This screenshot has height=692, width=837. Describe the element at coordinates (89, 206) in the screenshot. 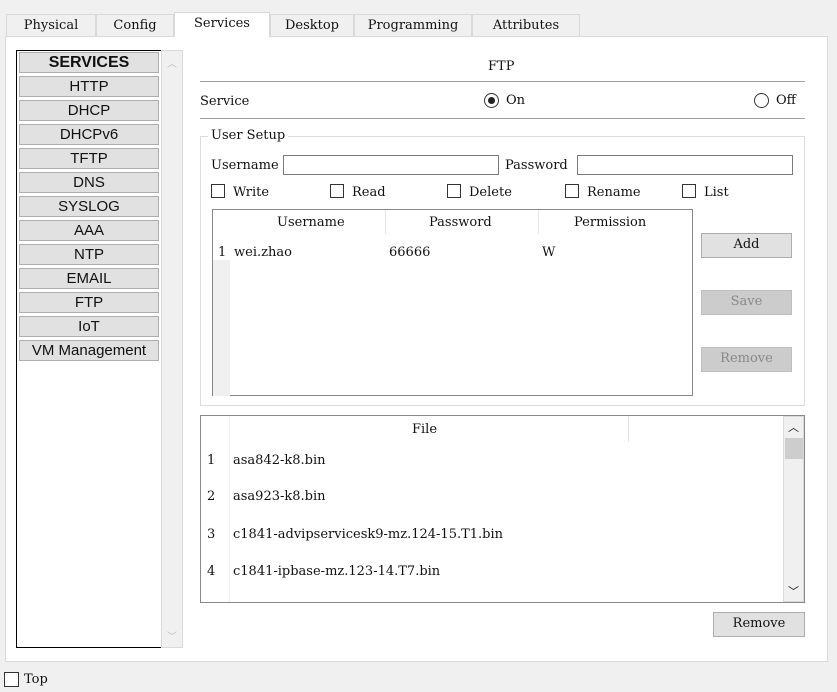

I see `service-item-syslog: SYSLOG` at that location.